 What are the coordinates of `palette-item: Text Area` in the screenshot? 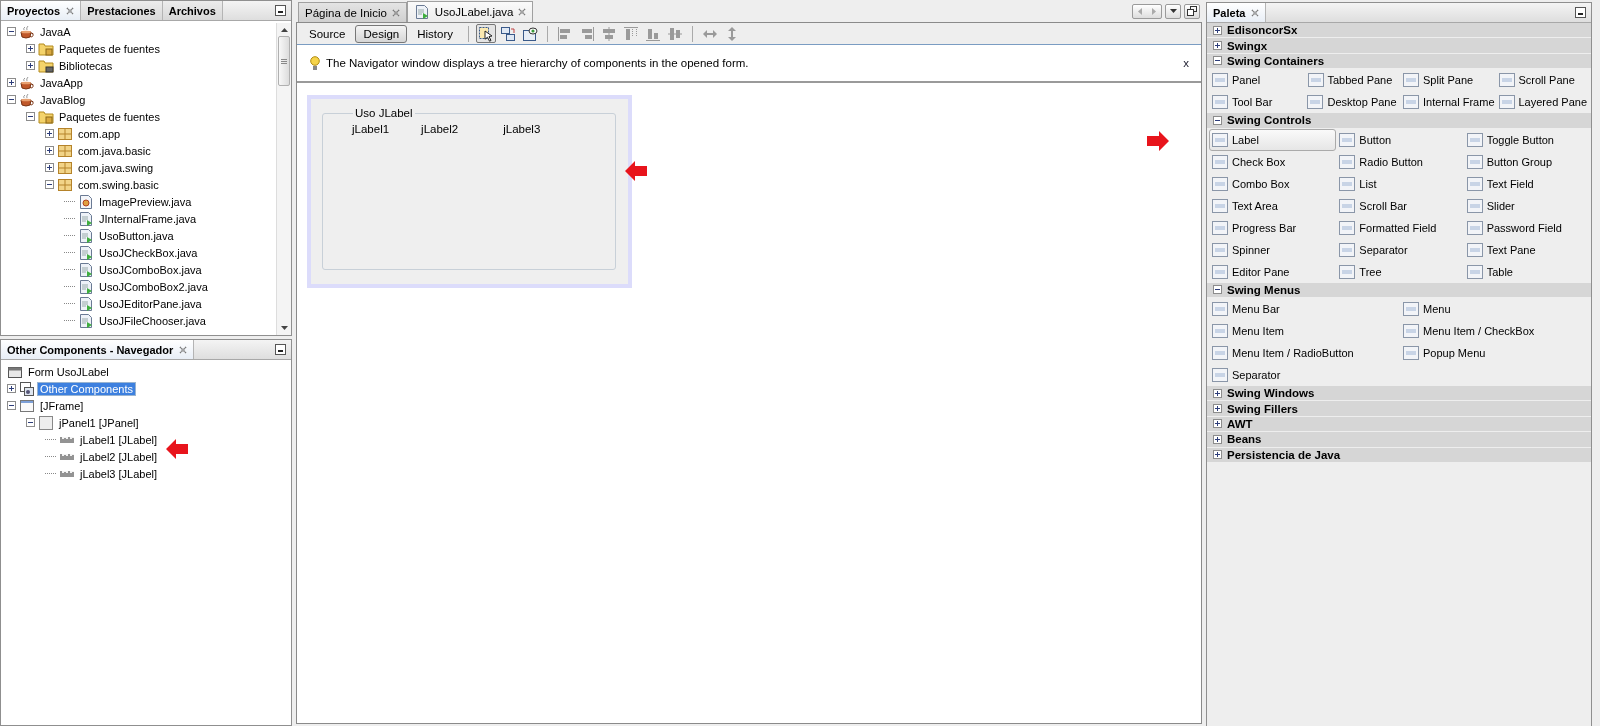 It's located at (1273, 205).